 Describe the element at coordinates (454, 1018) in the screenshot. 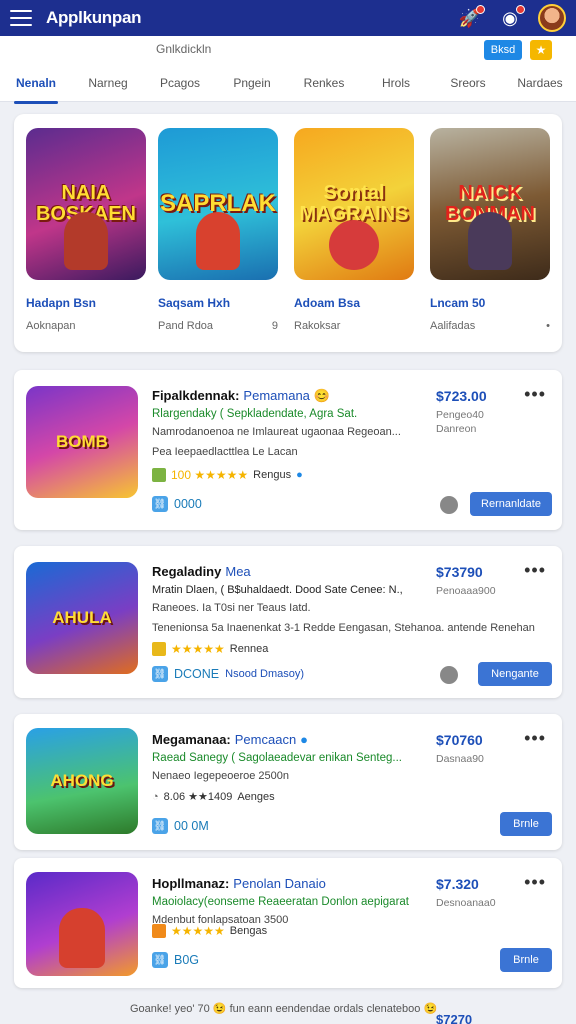

I see `footer-price: $7270` at that location.